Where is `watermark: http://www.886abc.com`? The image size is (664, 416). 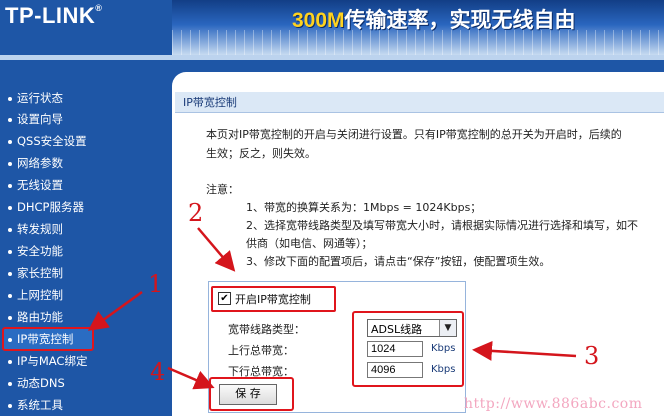
watermark: http://www.886abc.com is located at coordinates (553, 404).